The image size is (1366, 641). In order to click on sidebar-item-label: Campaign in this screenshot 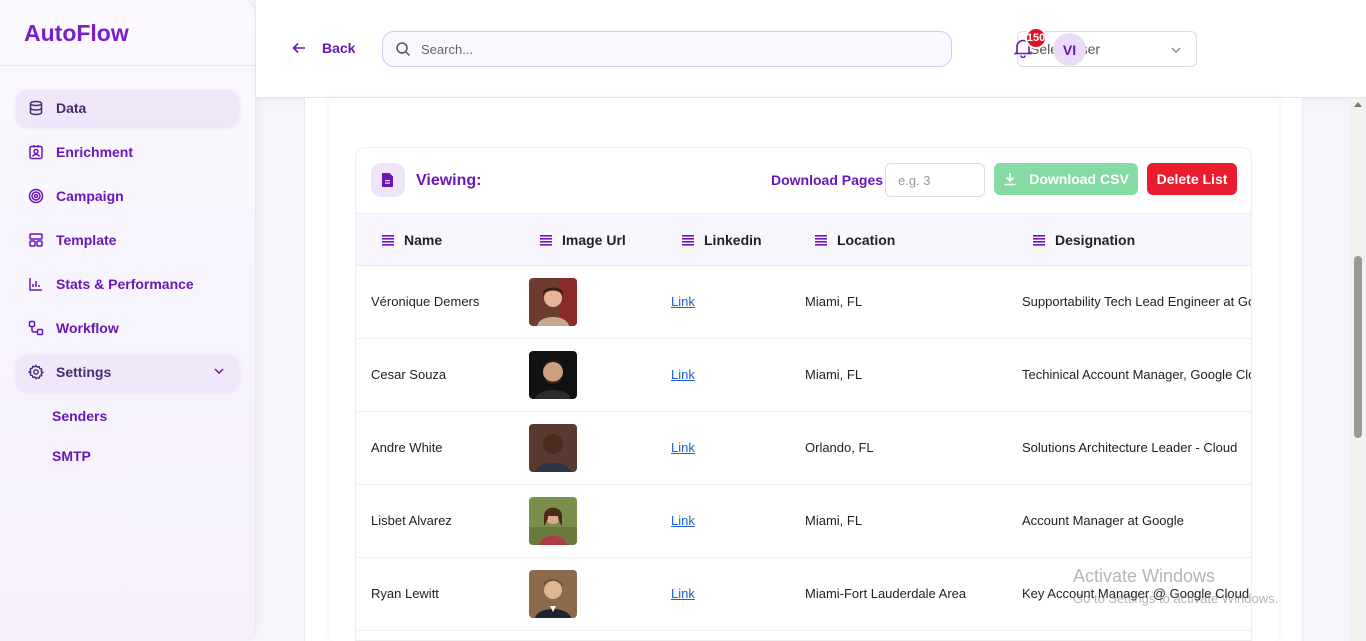, I will do `click(90, 196)`.